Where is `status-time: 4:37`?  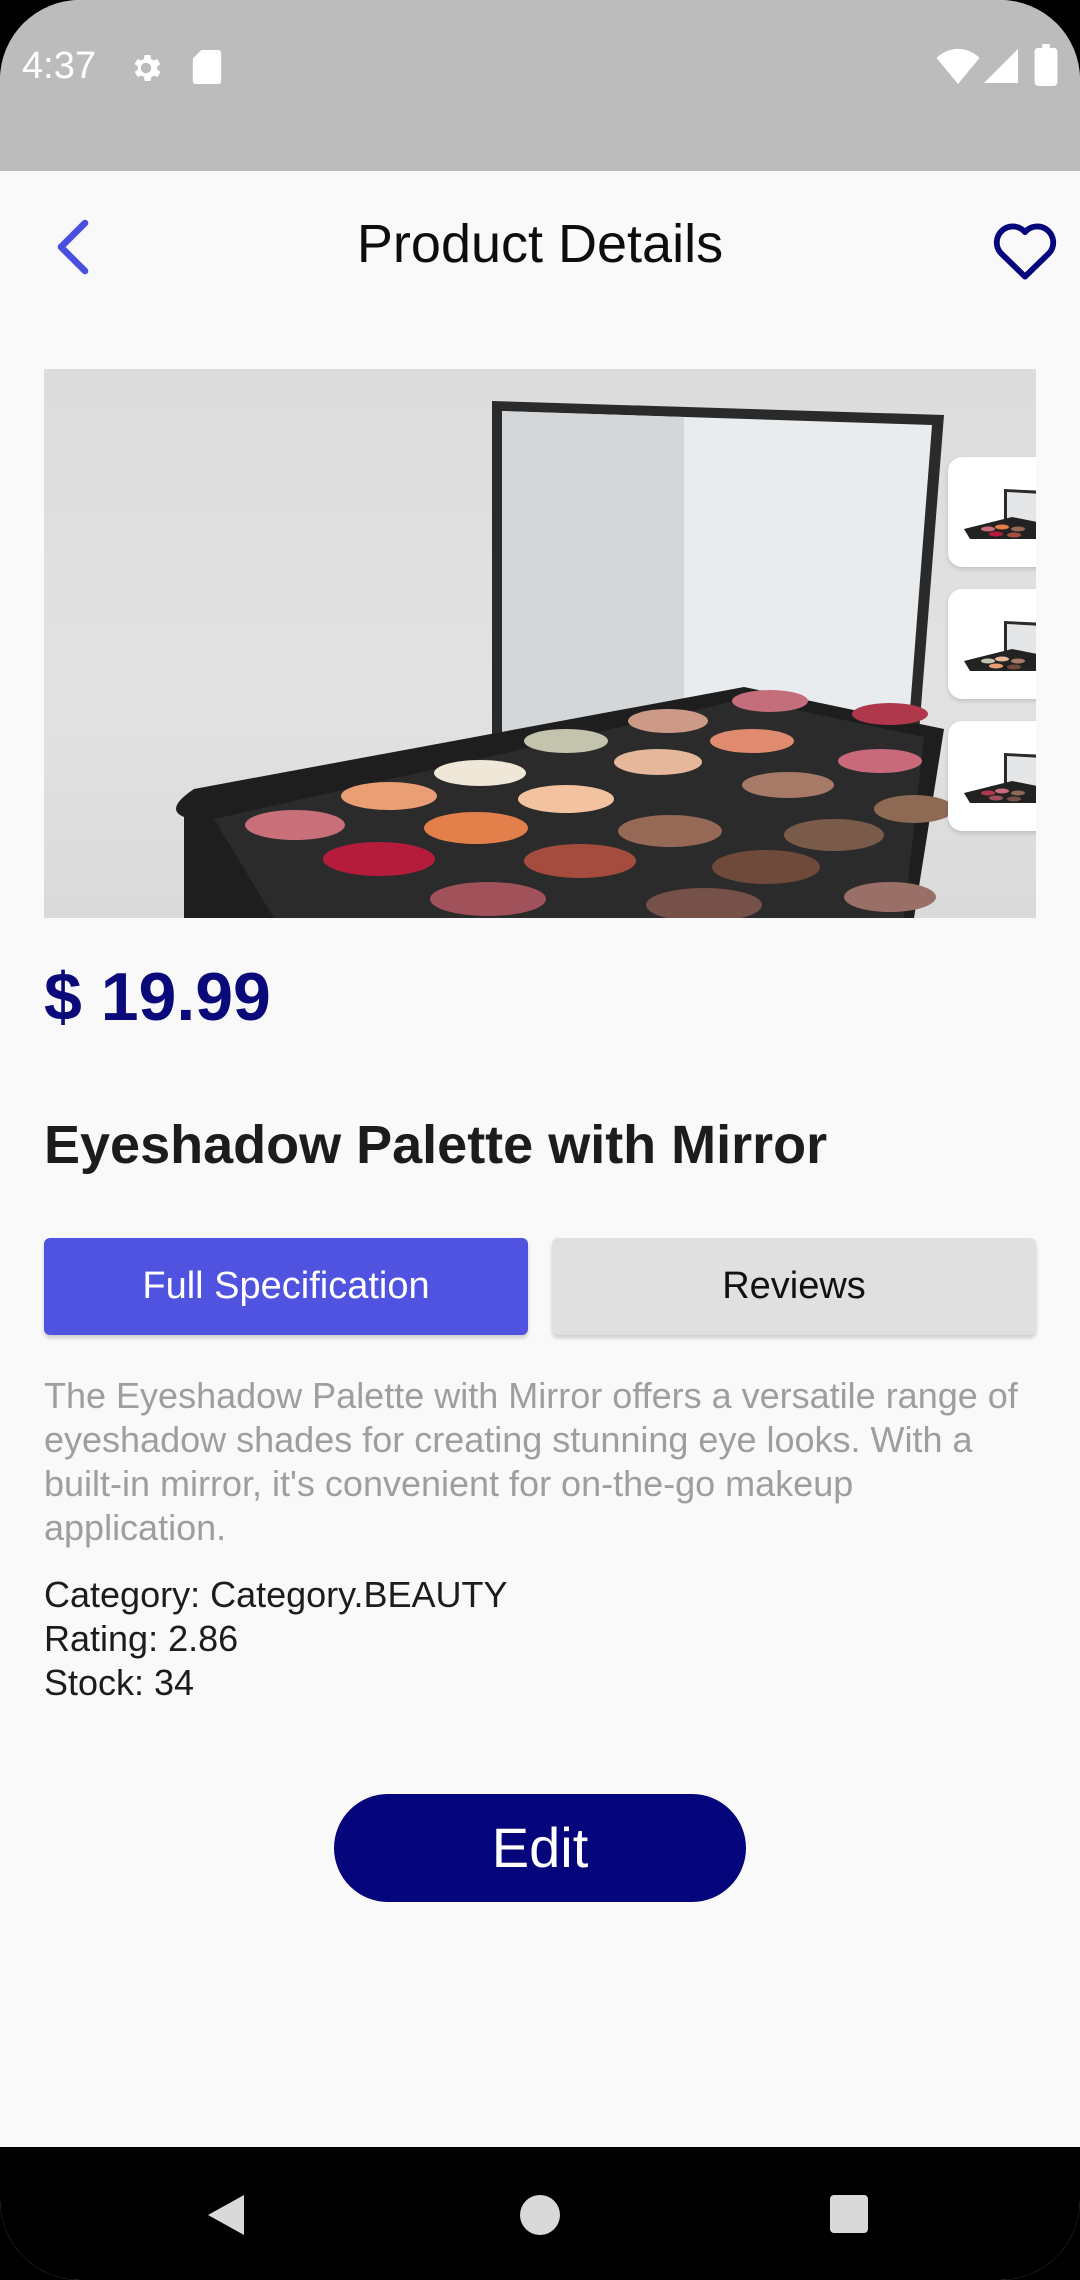
status-time: 4:37 is located at coordinates (59, 66).